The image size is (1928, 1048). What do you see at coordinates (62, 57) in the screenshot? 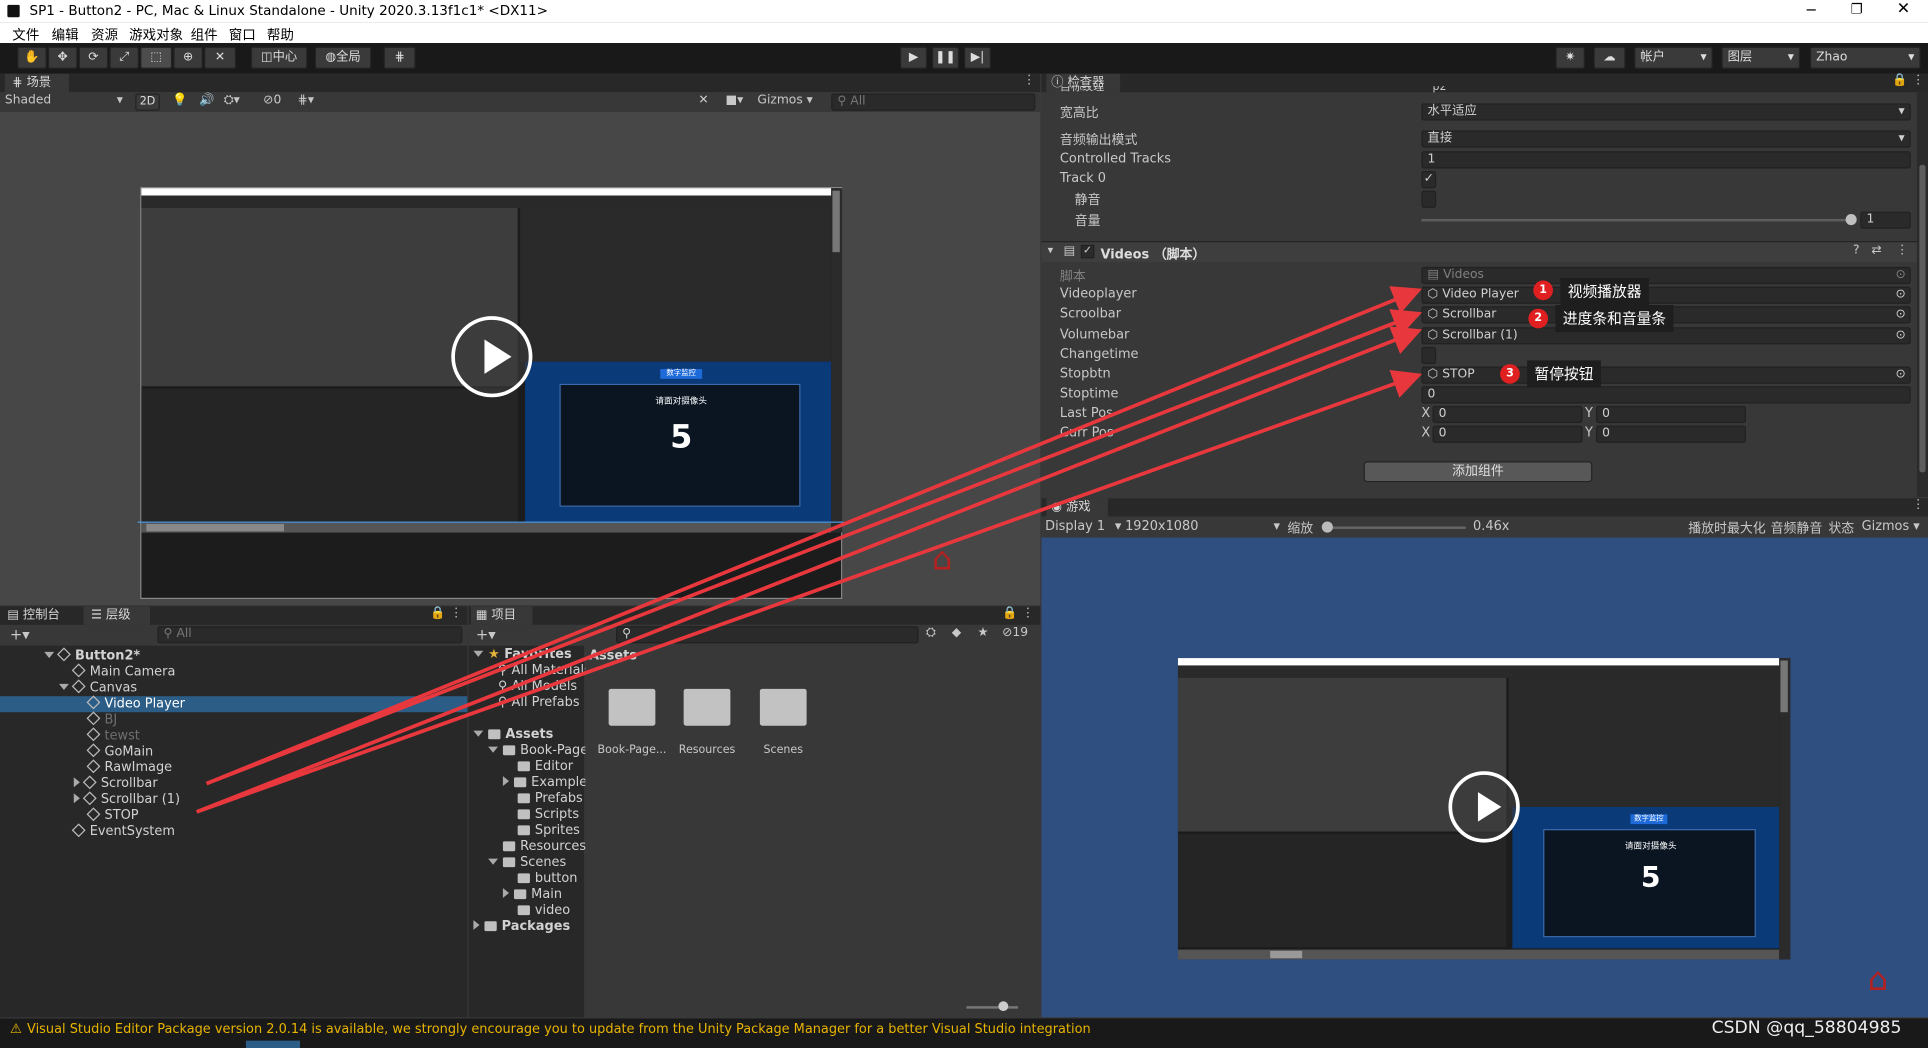
I see `move-tool-icon: ✥` at bounding box center [62, 57].